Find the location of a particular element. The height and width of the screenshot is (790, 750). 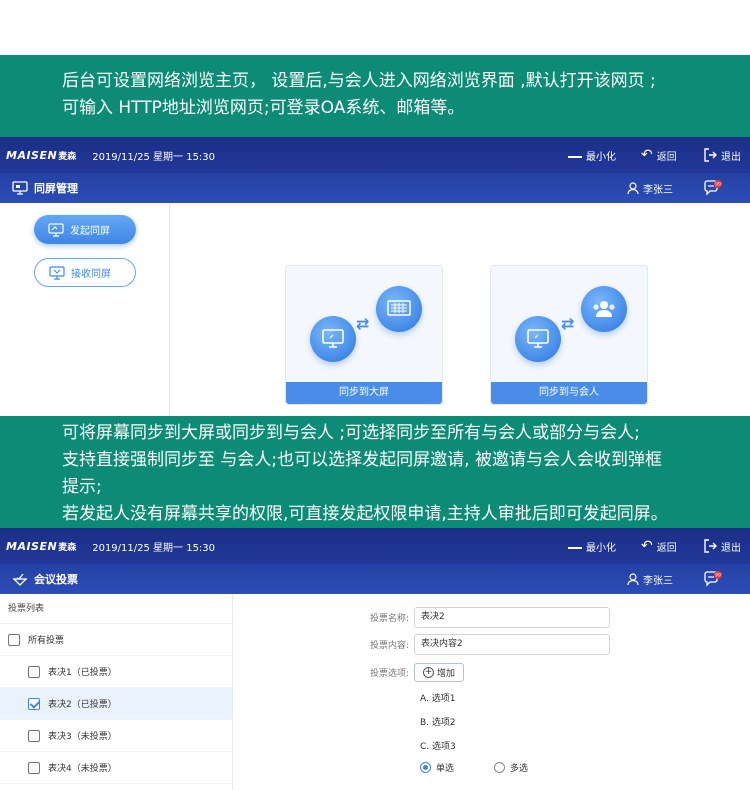

caption-line: 支持直接强制同步至 与会人;也可以选择发起同屏邀请, 被邀请与会人会收到弹框 is located at coordinates (362, 460).